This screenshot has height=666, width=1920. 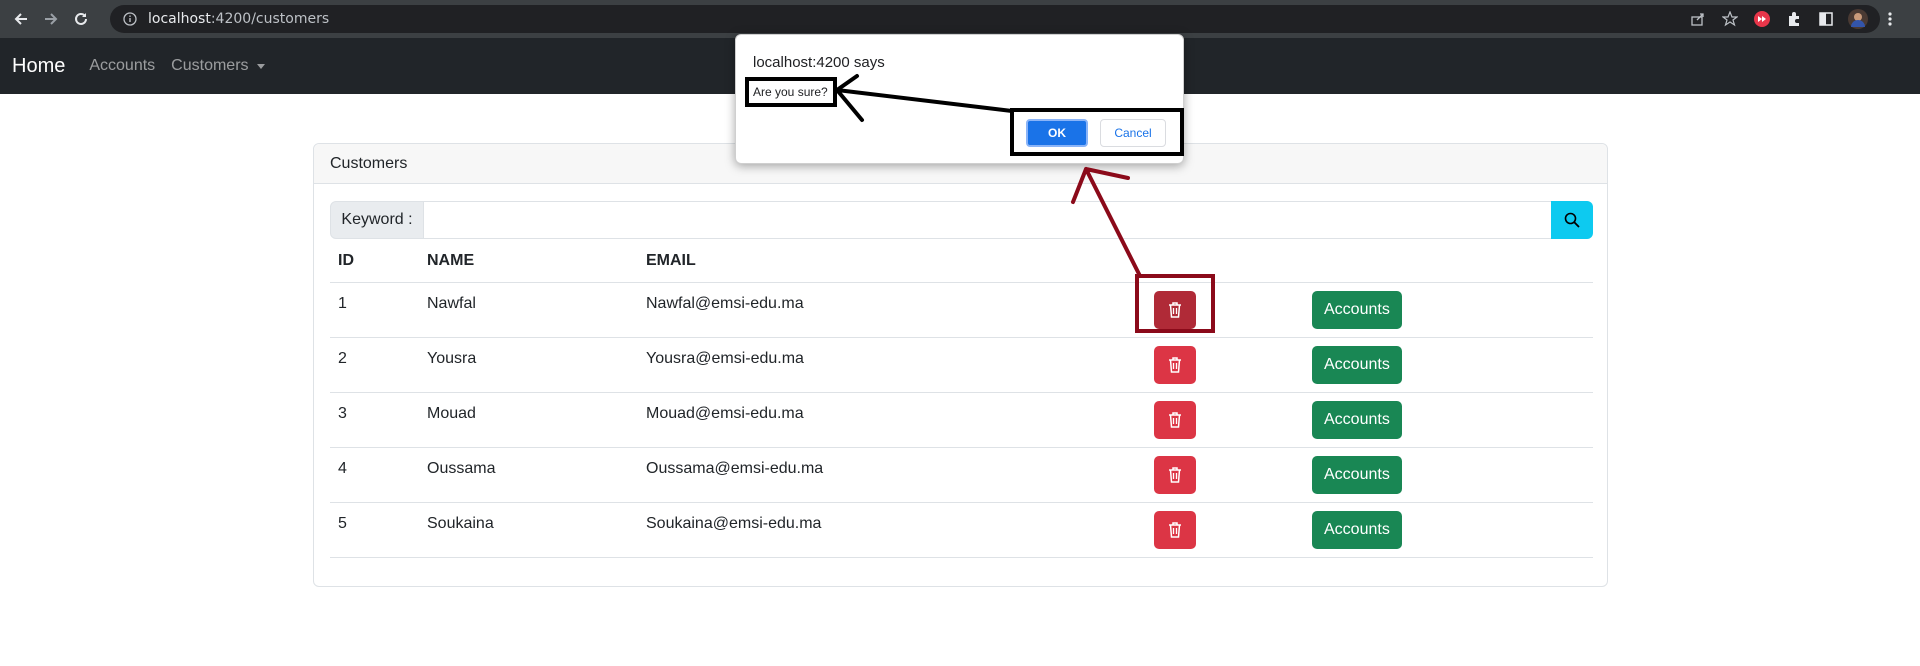 I want to click on keyword-label: Keyword :, so click(x=377, y=220).